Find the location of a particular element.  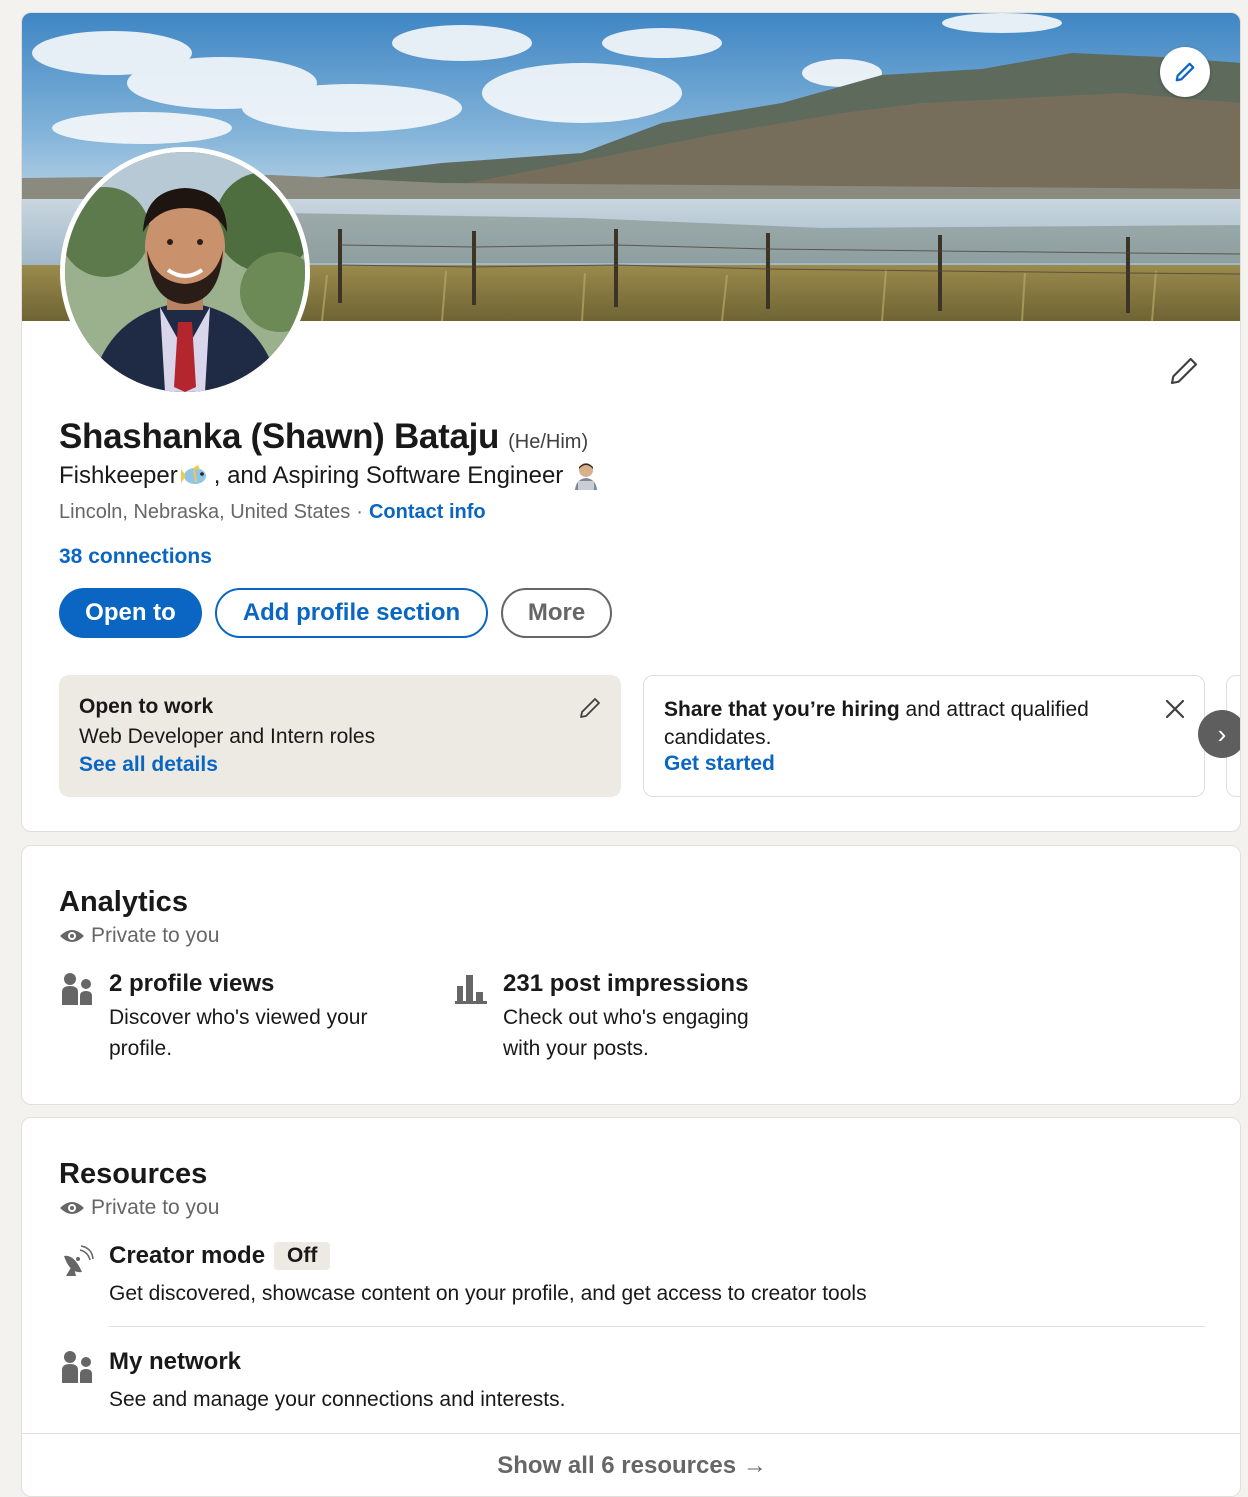

name-row: Shashanka (Shawn) Bataju (He/Him) is located at coordinates (323, 437).